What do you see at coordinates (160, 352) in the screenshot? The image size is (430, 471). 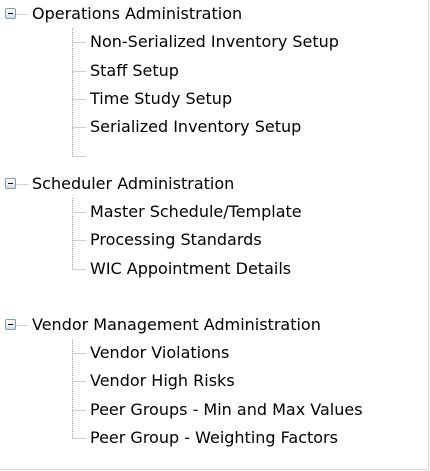 I see `tree-item-label: Vendor Violations` at bounding box center [160, 352].